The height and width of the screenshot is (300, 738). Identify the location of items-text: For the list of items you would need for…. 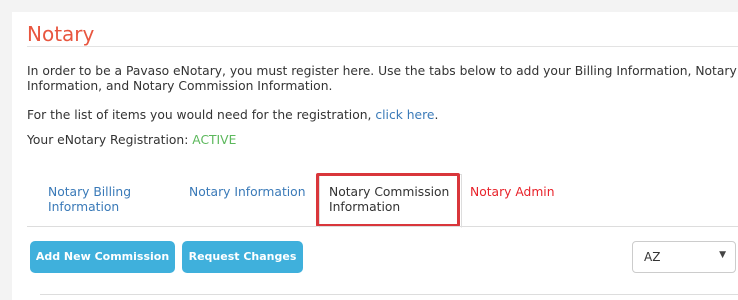
(382, 115).